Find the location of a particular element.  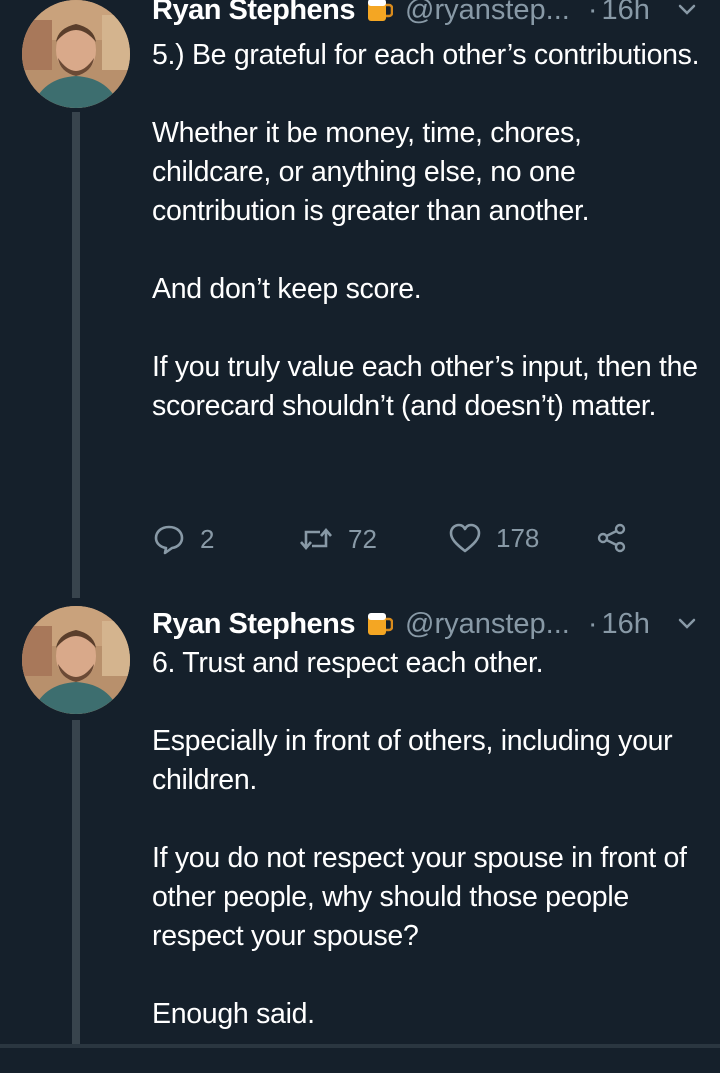

share-button is located at coordinates (612, 538).